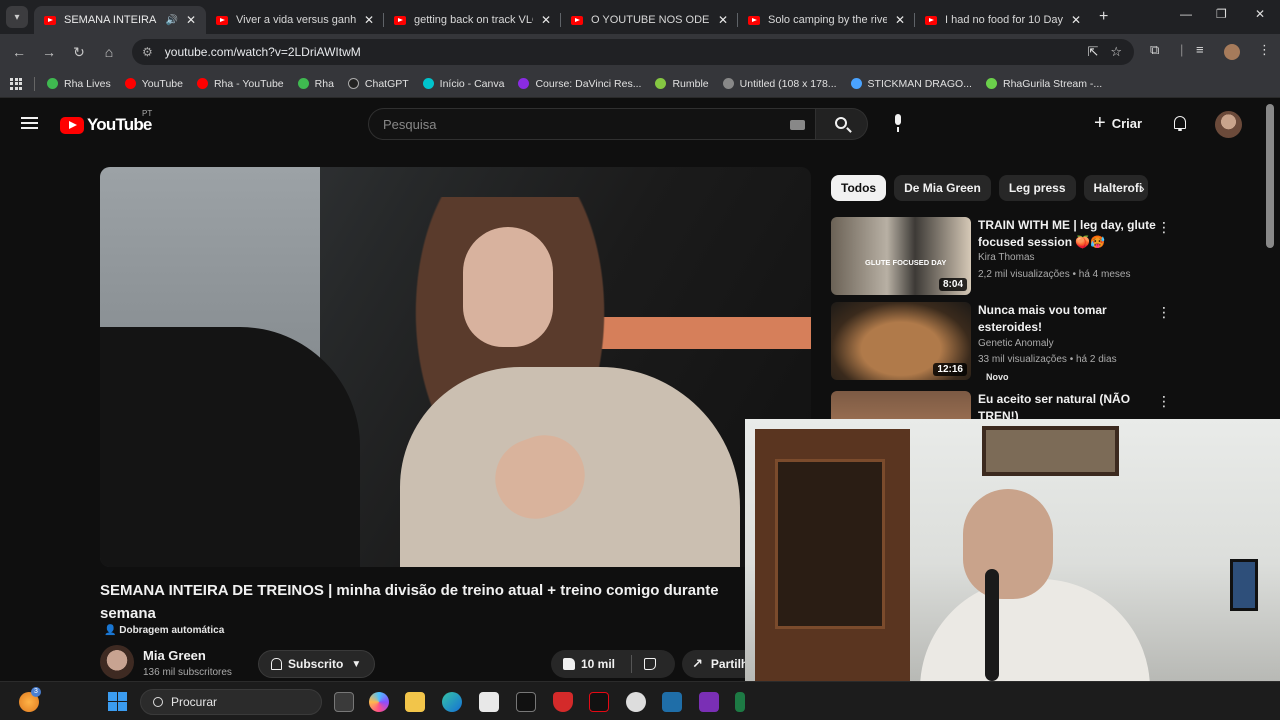  I want to click on video-thumbnail: GLUTE FOCUSED DAY 8:04, so click(901, 256).